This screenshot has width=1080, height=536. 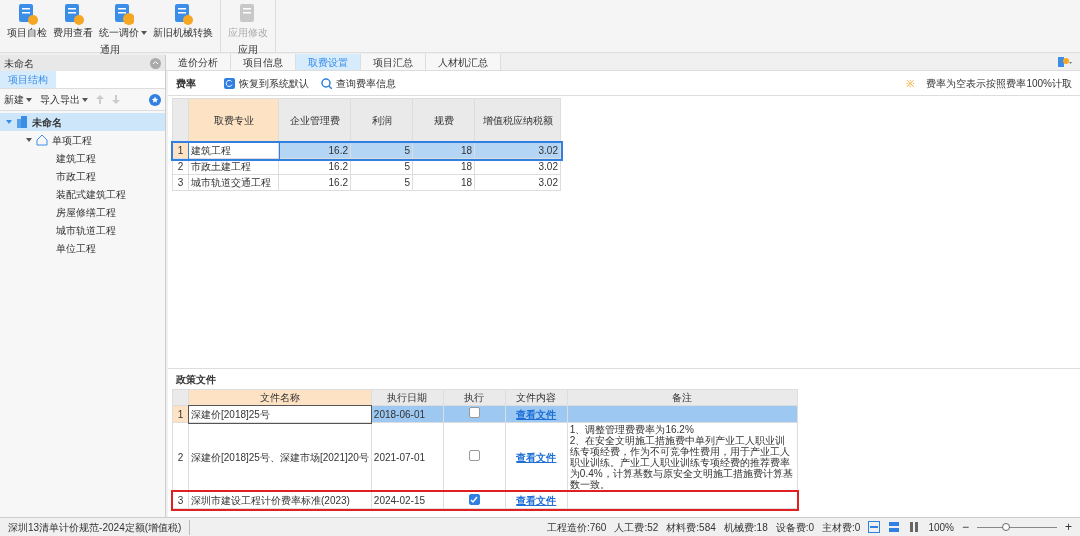 I want to click on star-icon, so click(x=155, y=99).